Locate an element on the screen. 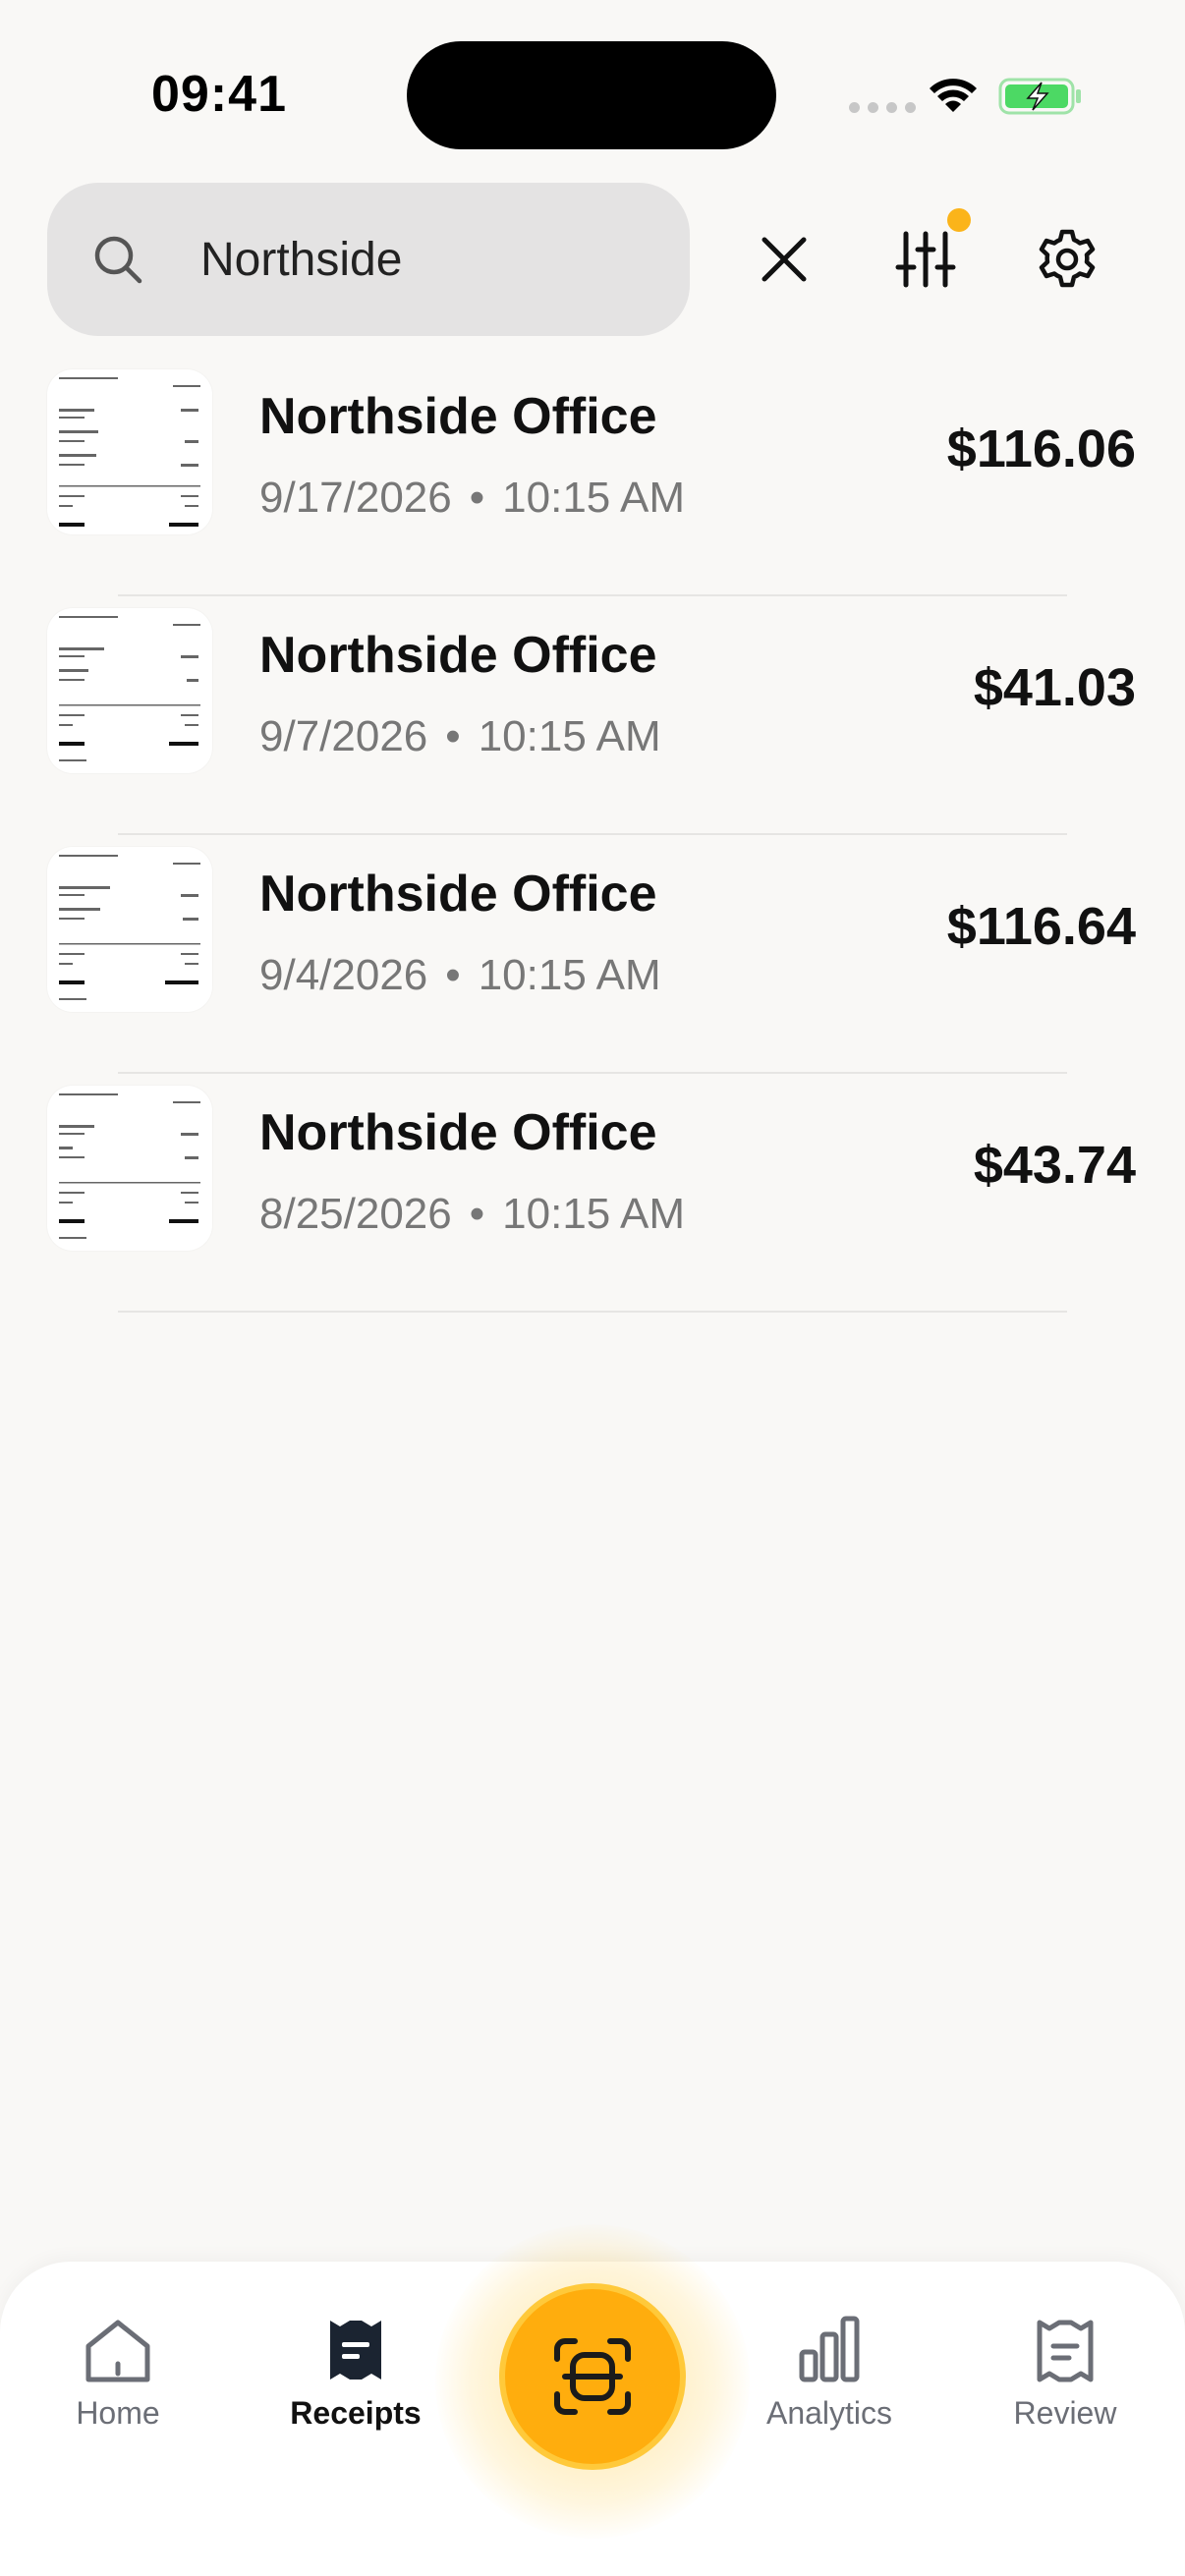 This screenshot has width=1185, height=2576. receipt-date: 9/17/2026 is located at coordinates (355, 498).